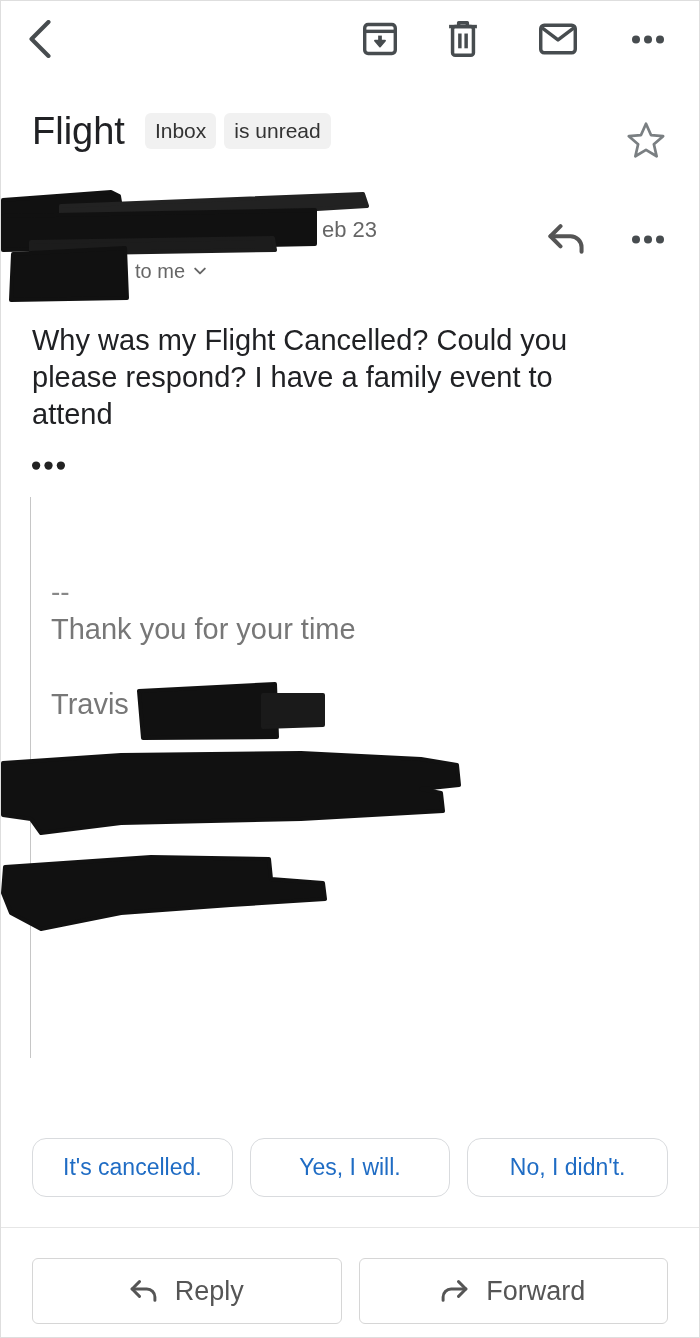 The image size is (700, 1338). I want to click on smart-reply-button: It's cancelled., so click(132, 1167).